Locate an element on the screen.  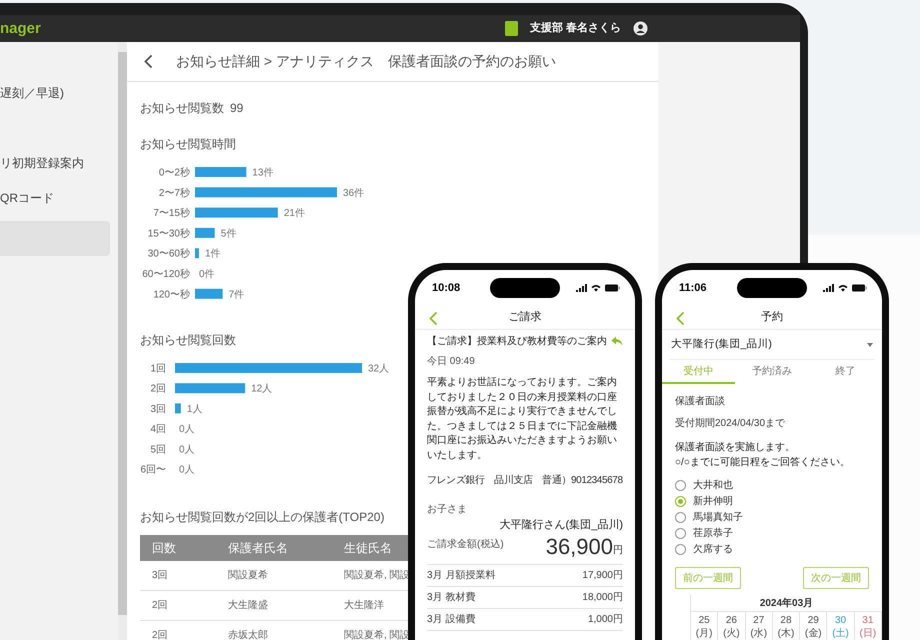
table-cell-text: 大生隆洋 is located at coordinates (364, 605).